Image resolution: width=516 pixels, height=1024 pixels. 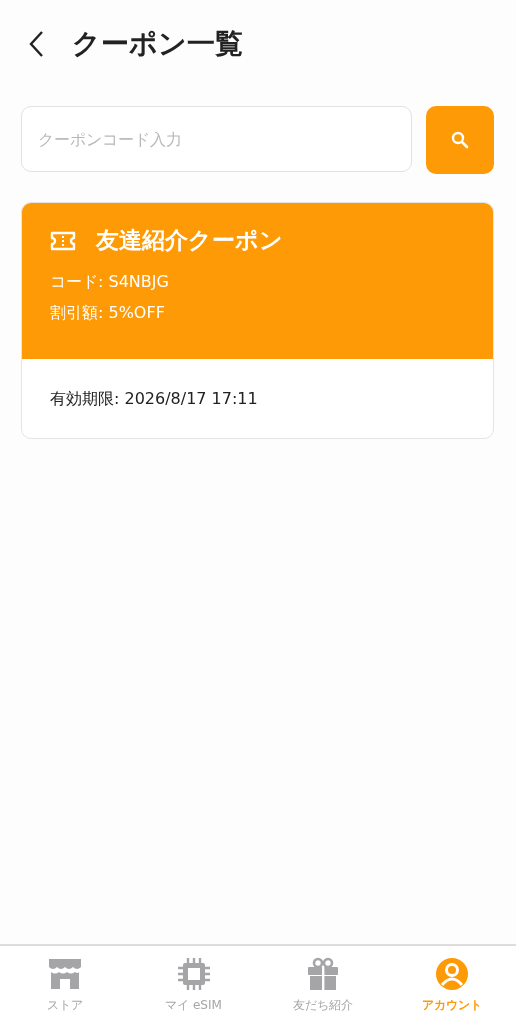 What do you see at coordinates (108, 313) in the screenshot?
I see `coupon-discount: 割引額: 5%OFF` at bounding box center [108, 313].